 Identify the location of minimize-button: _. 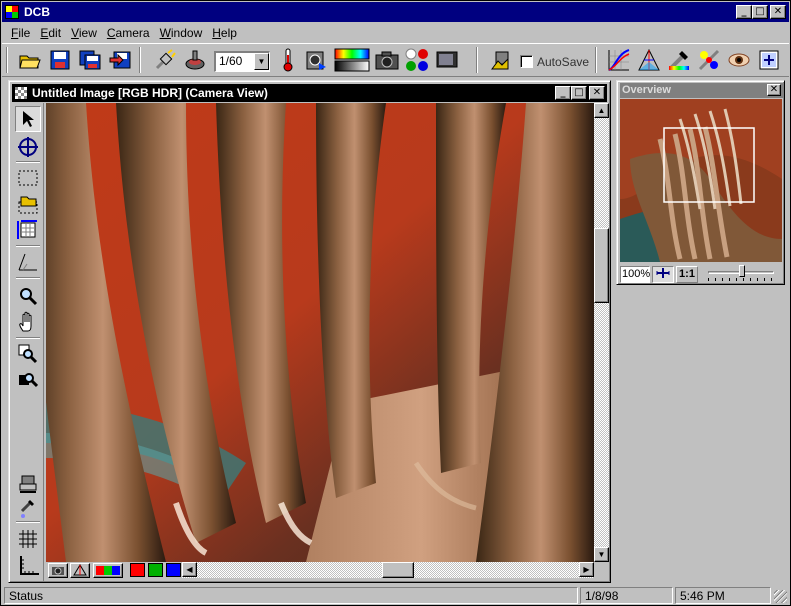
(744, 12).